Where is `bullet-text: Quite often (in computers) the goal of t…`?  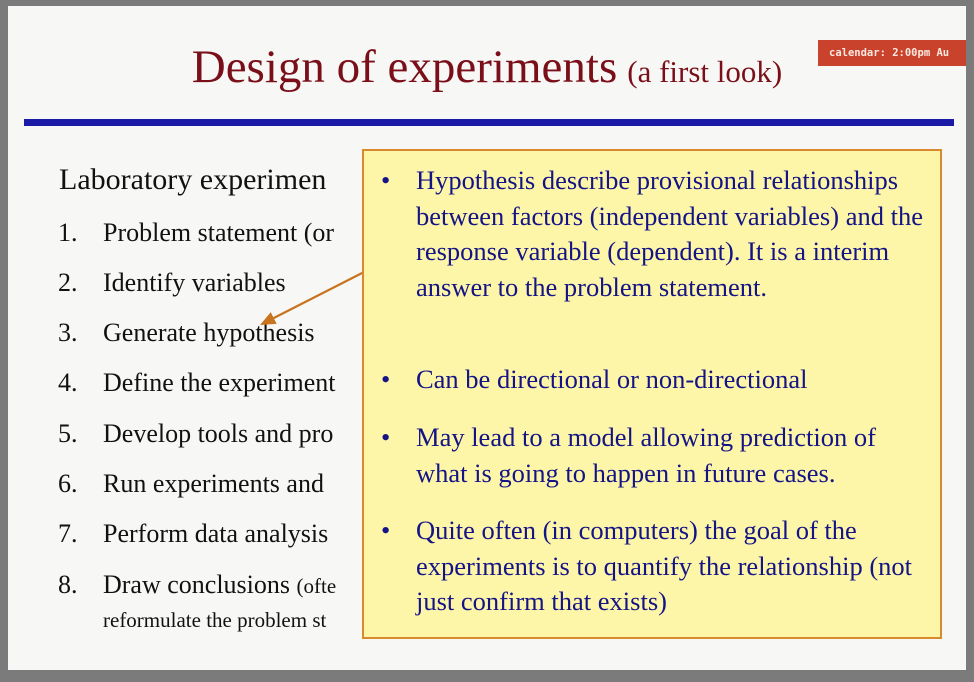
bullet-text: Quite often (in computers) the goal of t… is located at coordinates (664, 565).